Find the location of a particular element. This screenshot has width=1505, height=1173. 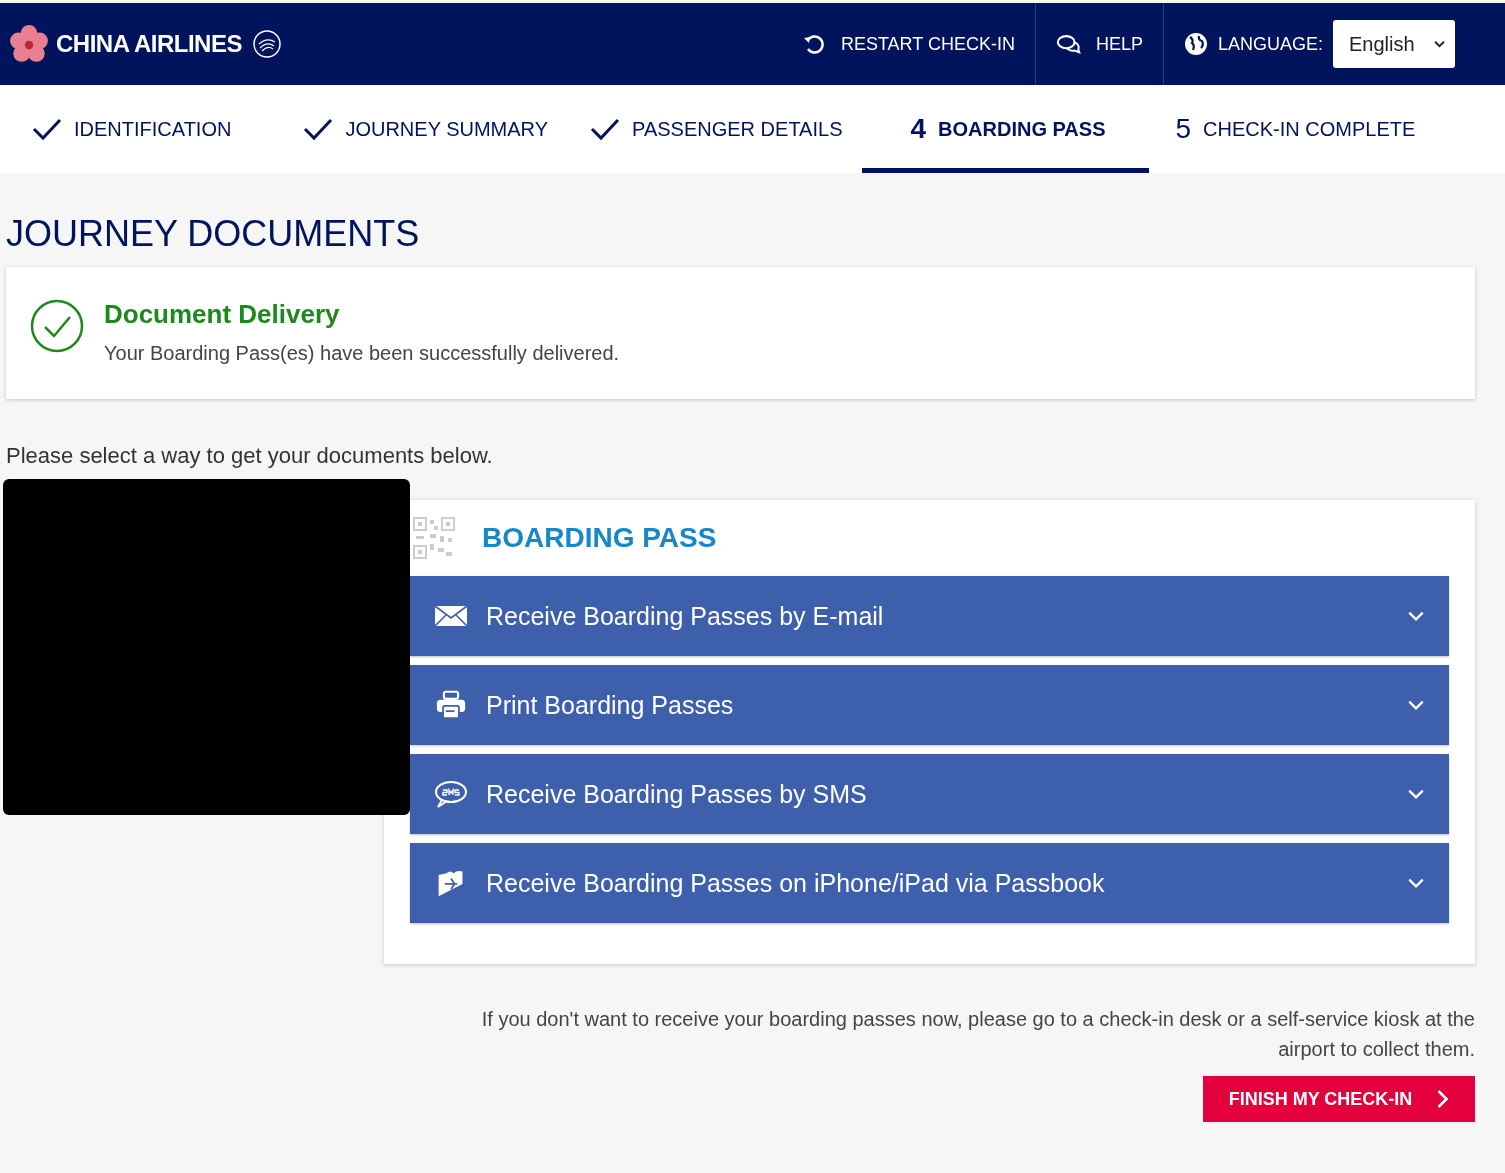

swirl-emblem-icon is located at coordinates (266, 44).